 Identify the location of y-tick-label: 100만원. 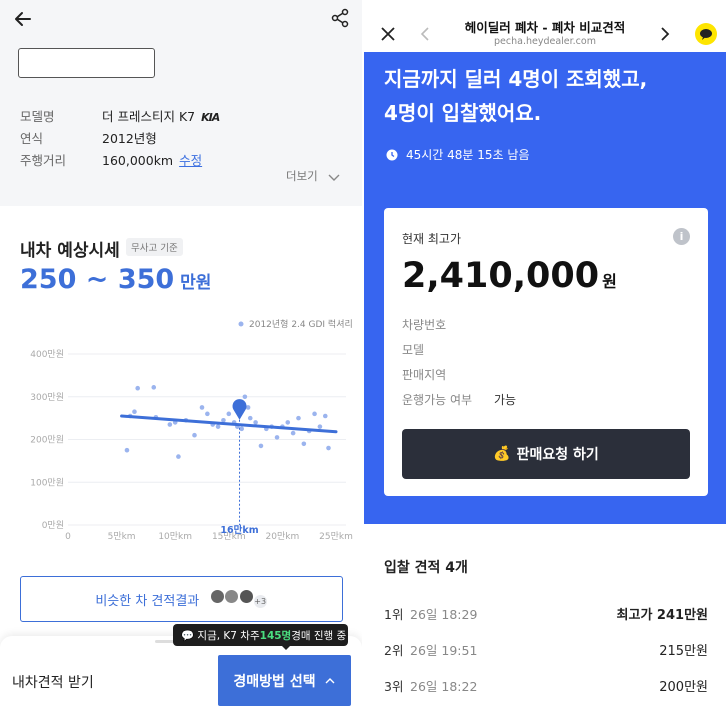
(47, 482).